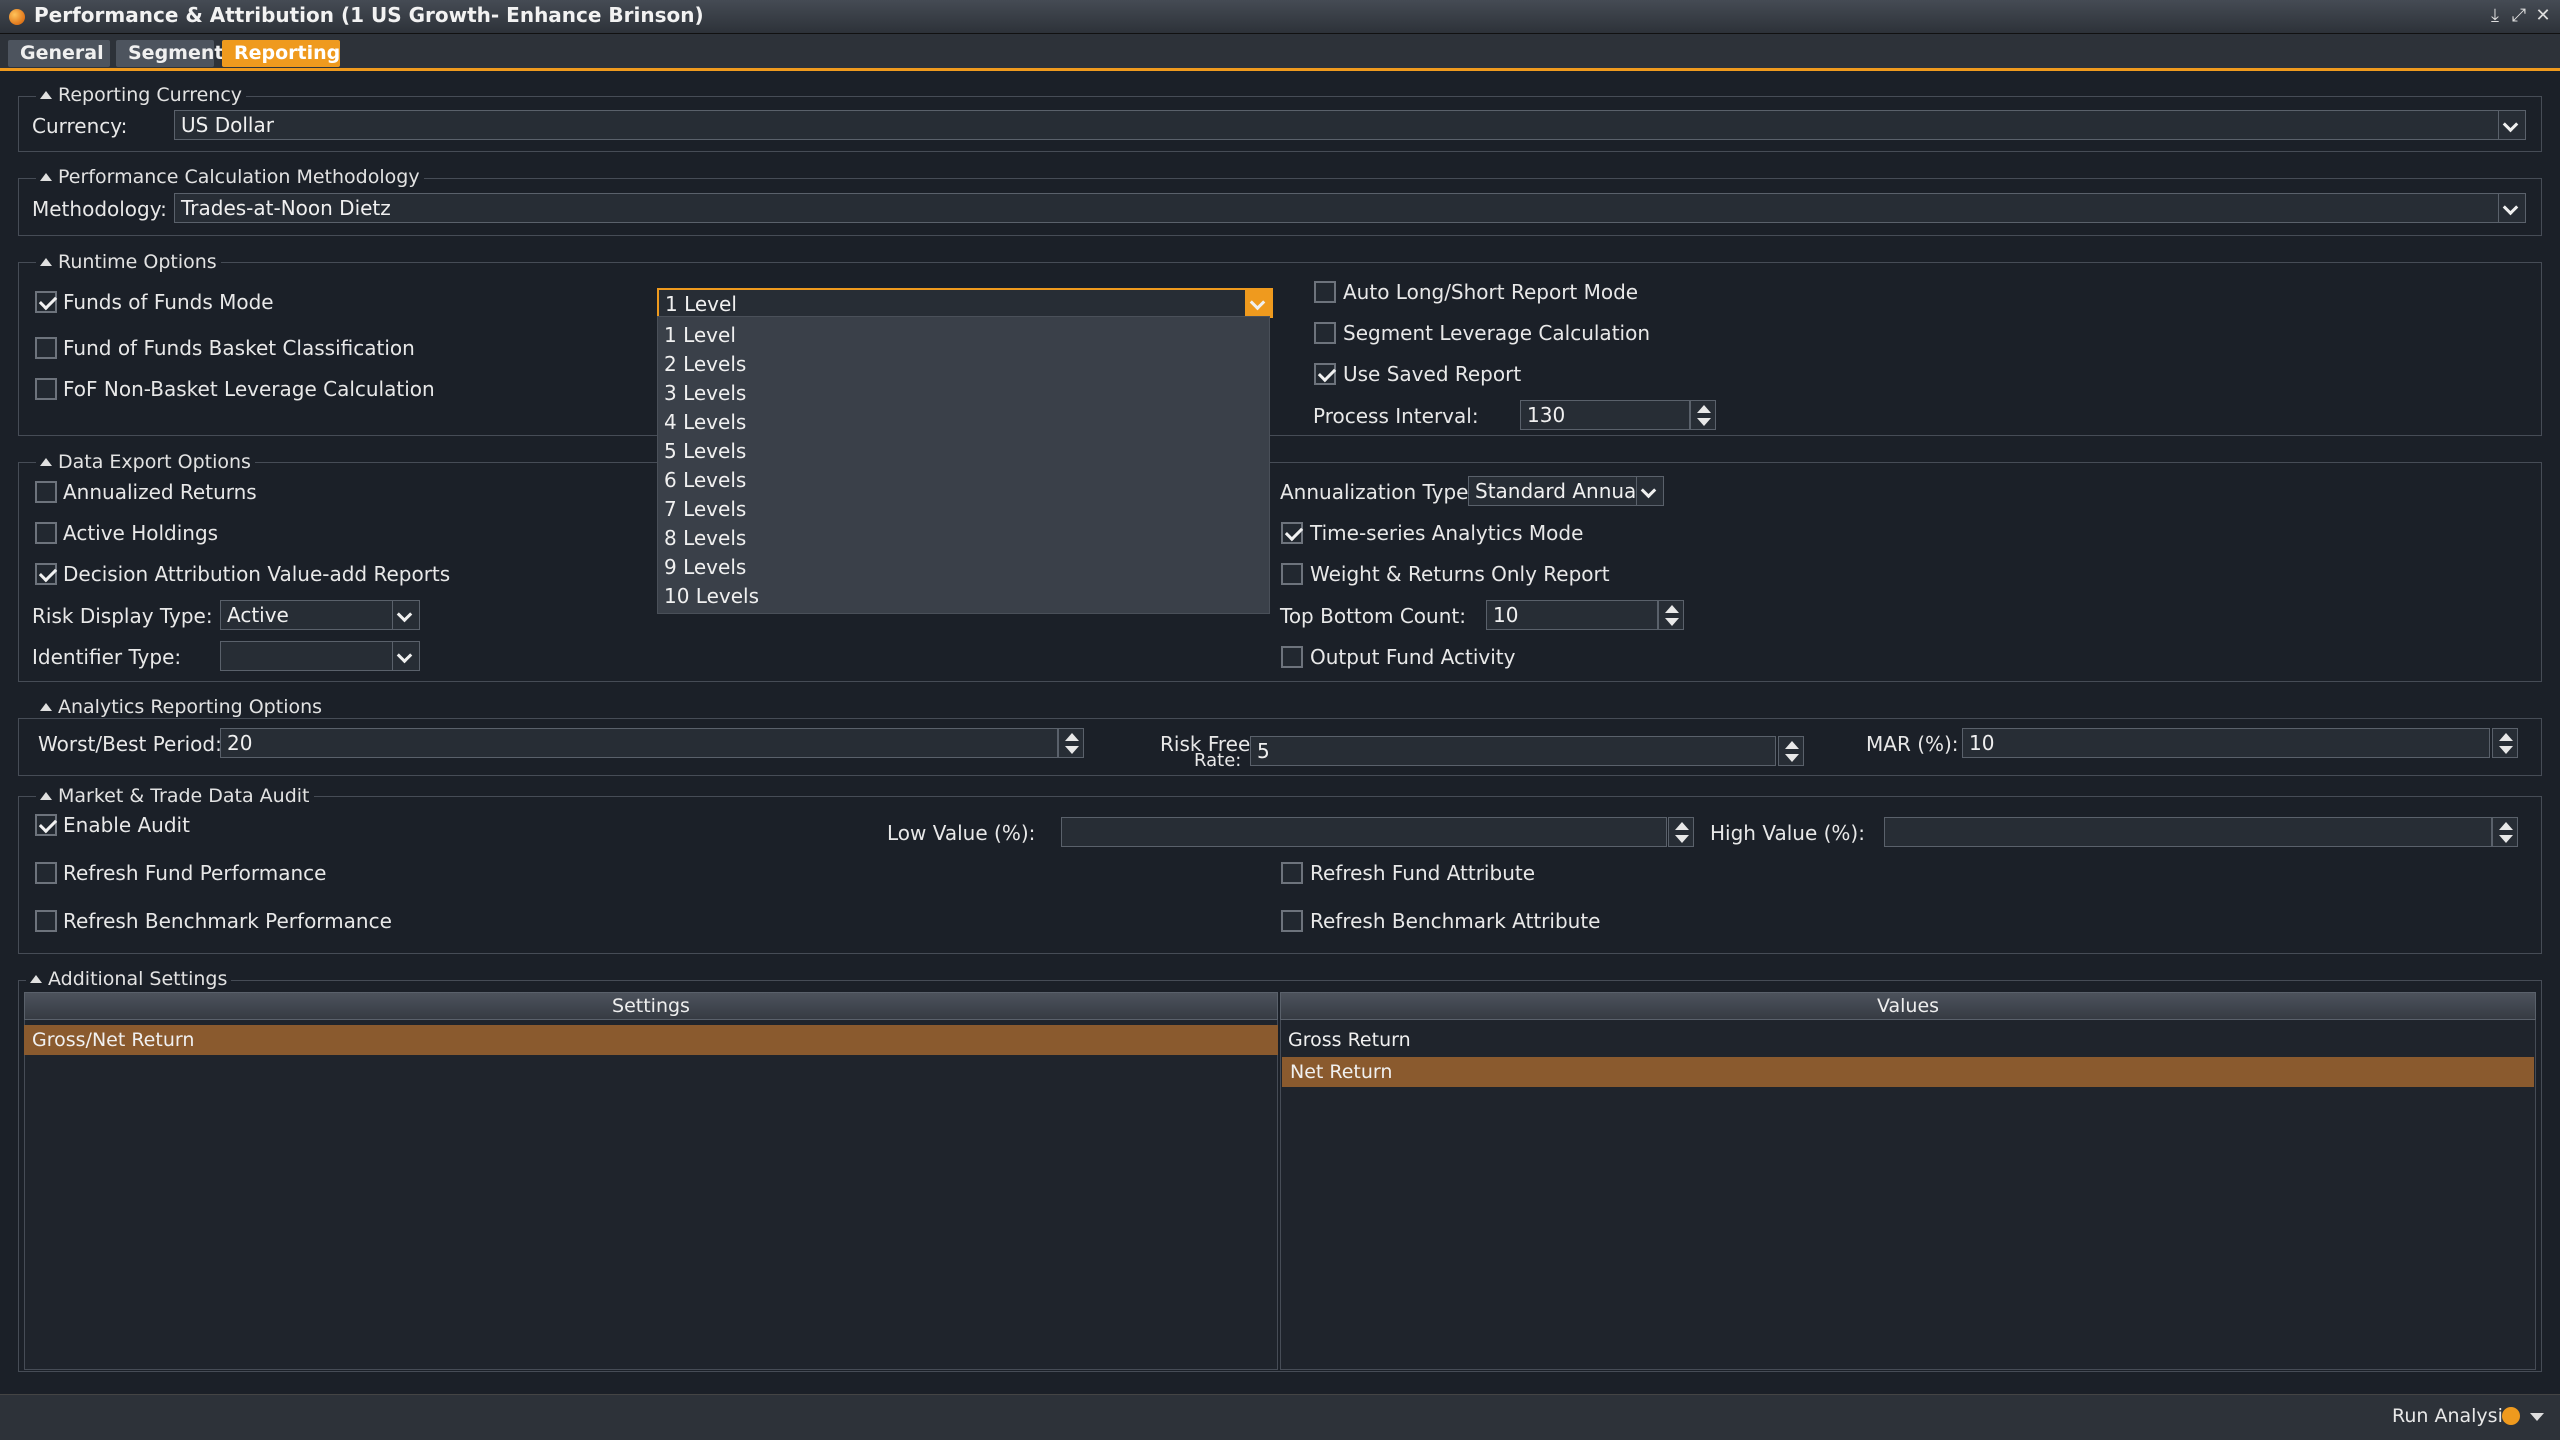 The image size is (2560, 1440). What do you see at coordinates (705, 538) in the screenshot?
I see `dropdown-option: 8 Levels` at bounding box center [705, 538].